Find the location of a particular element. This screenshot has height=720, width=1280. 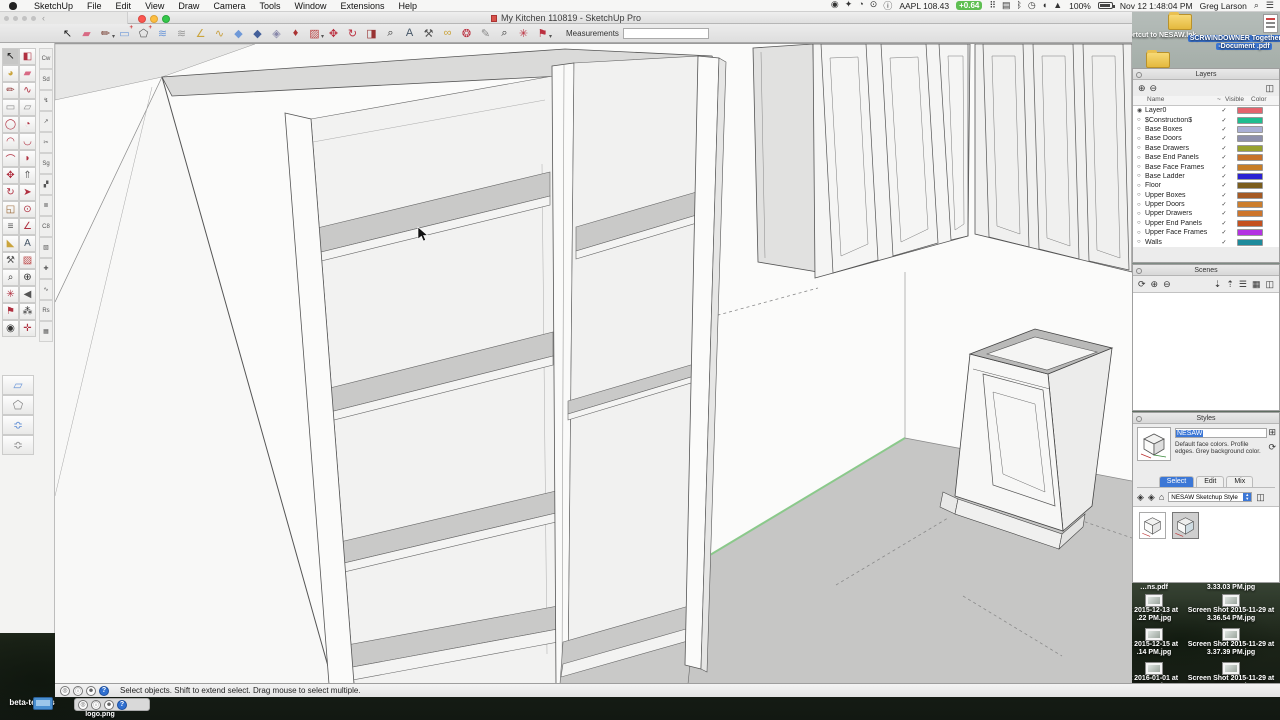

layer-row: ○ Base Boxes ✓ is located at coordinates (1206, 129).